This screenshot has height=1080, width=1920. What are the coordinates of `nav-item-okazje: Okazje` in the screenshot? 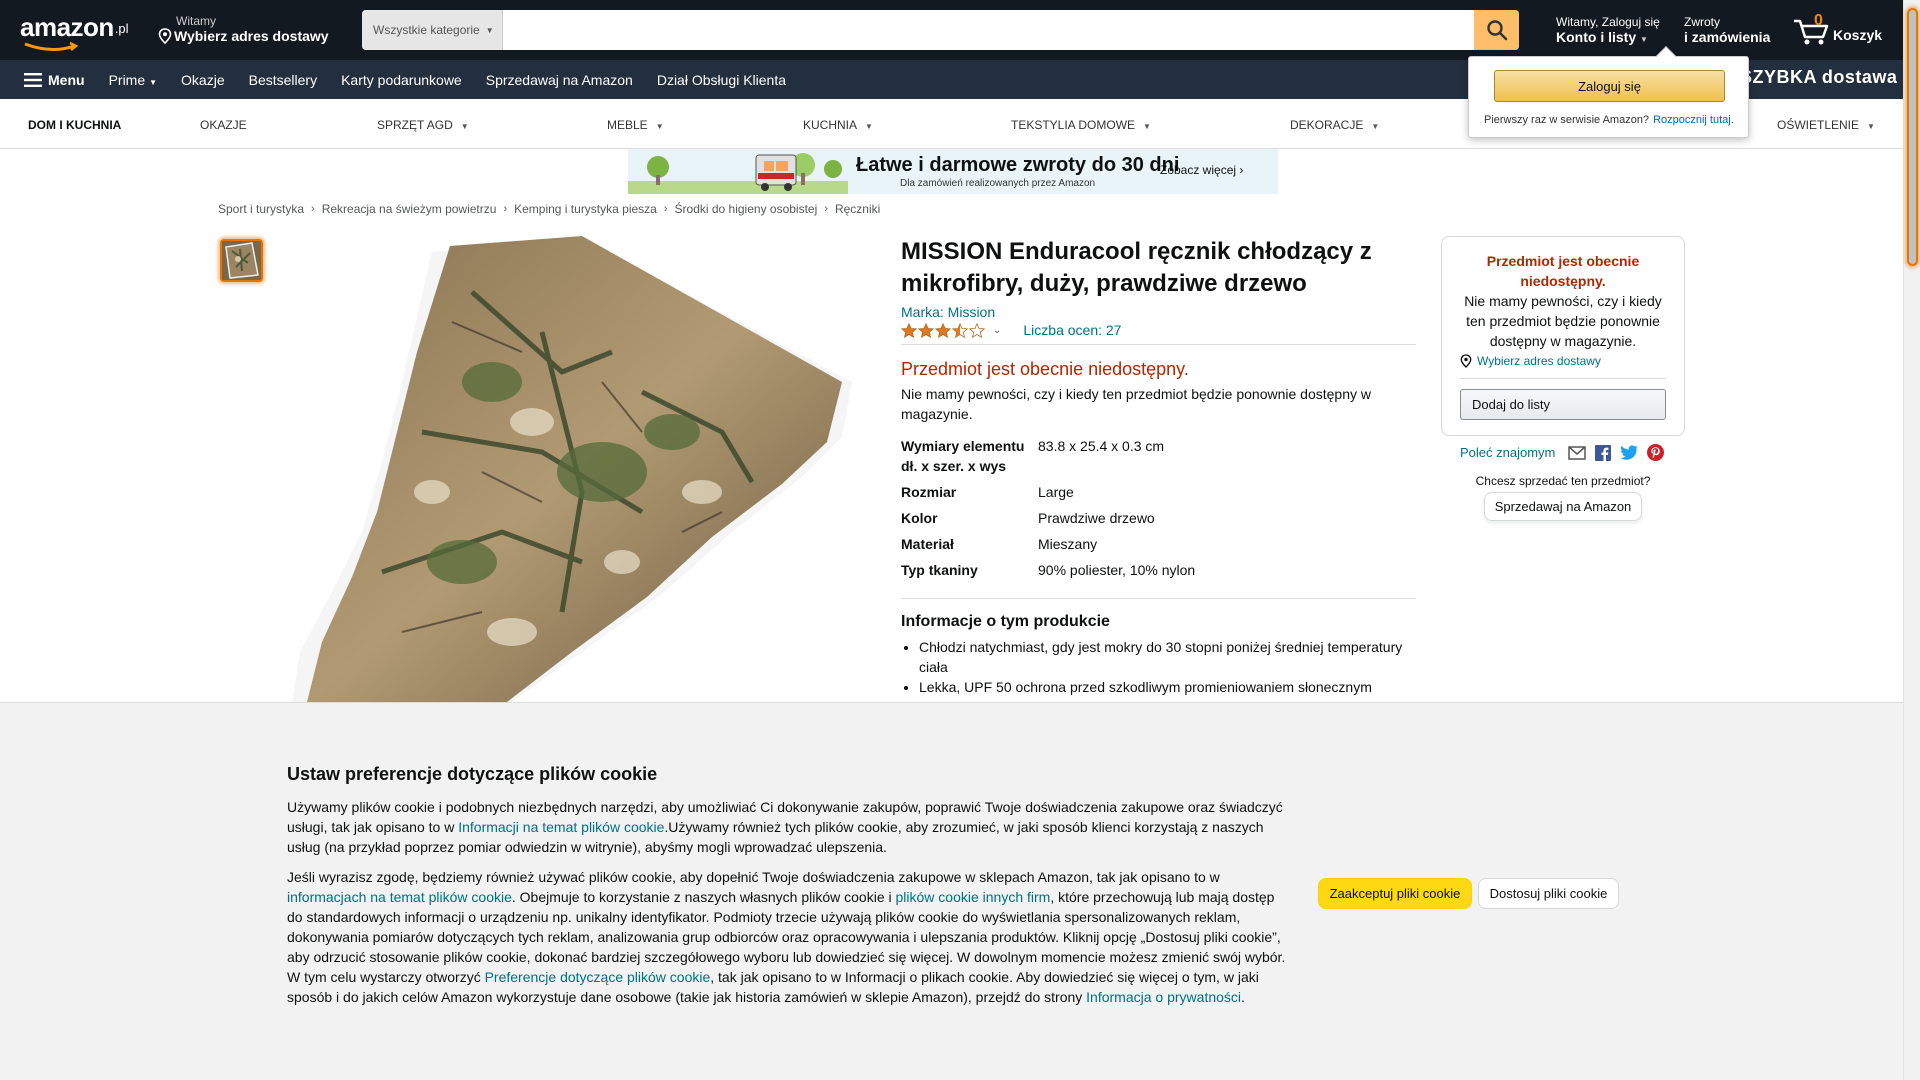 It's located at (203, 80).